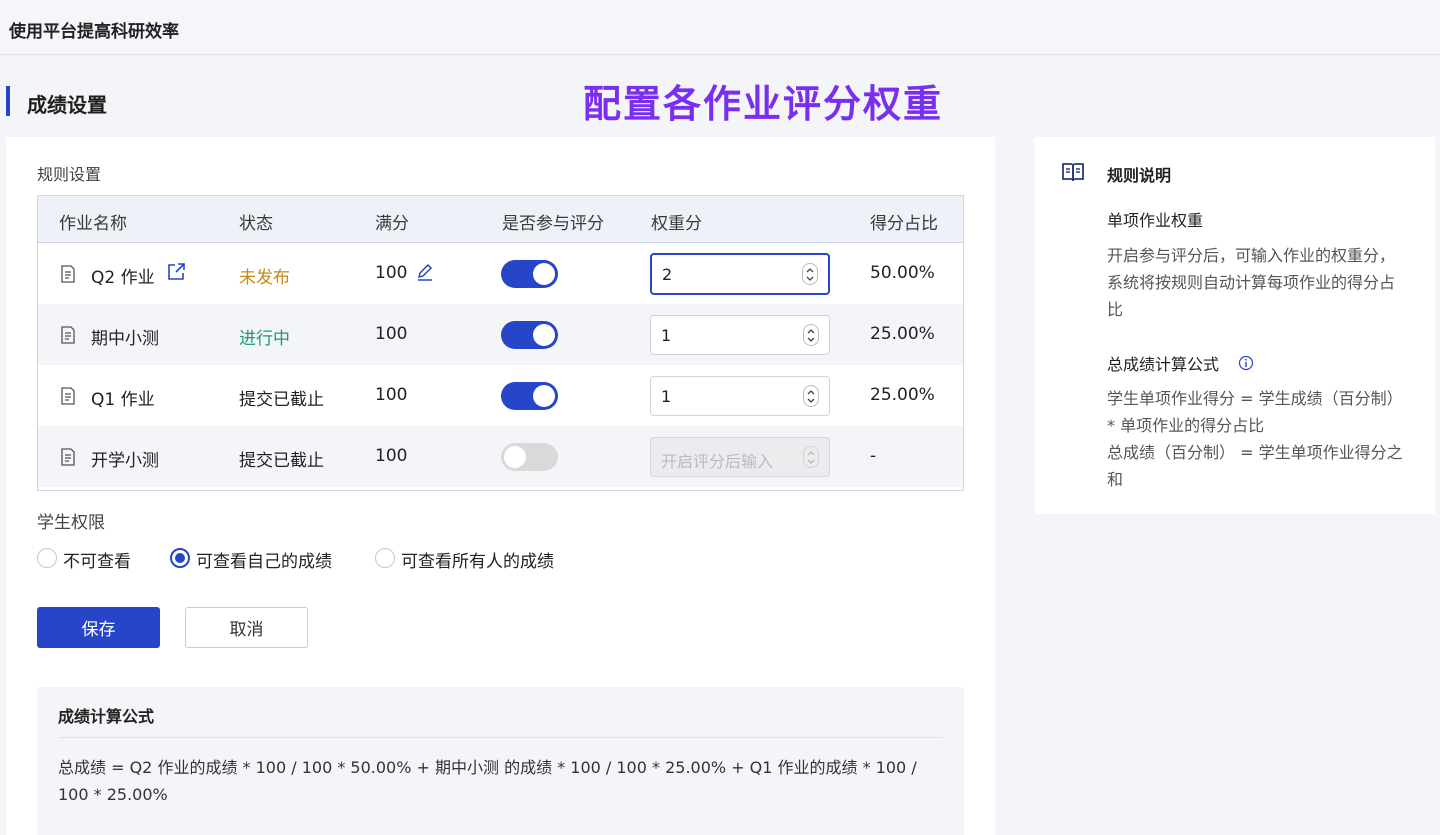 The height and width of the screenshot is (835, 1440). Describe the element at coordinates (1139, 175) in the screenshot. I see `help-title: 规则说明` at that location.